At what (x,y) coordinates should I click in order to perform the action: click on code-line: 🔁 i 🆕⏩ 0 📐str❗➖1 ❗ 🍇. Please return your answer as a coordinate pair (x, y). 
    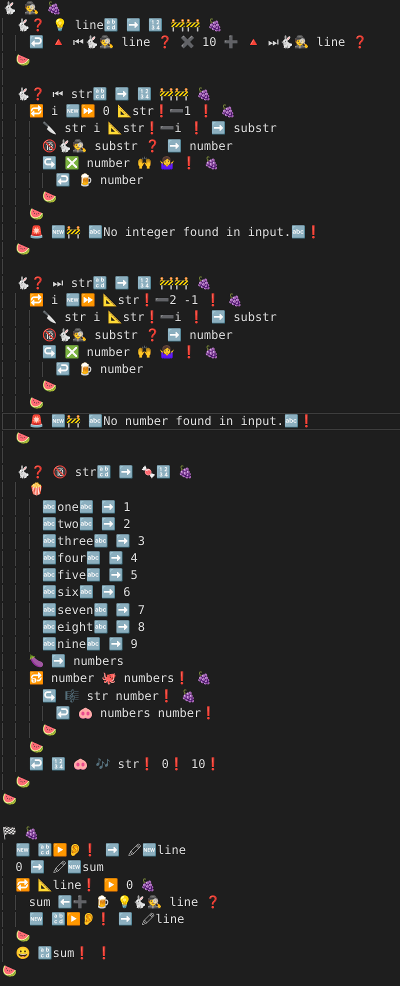
    Looking at the image, I should click on (132, 111).